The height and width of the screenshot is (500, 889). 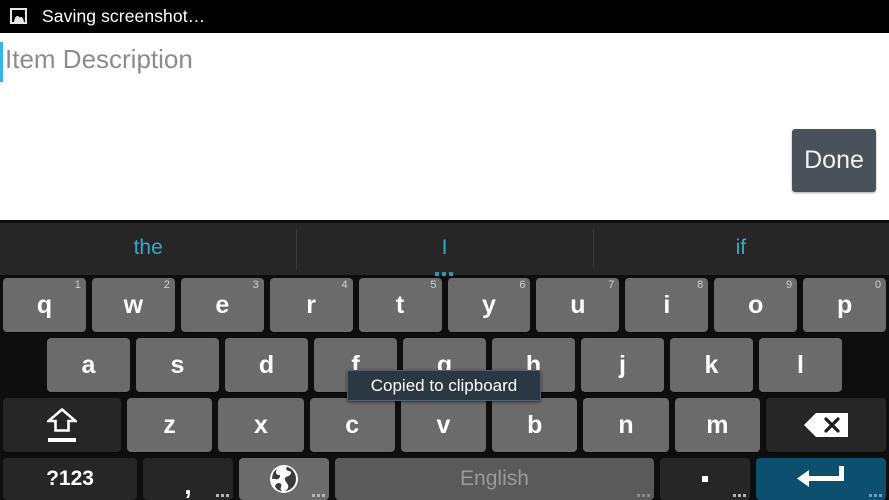 I want to click on backspace-icon, so click(x=825, y=425).